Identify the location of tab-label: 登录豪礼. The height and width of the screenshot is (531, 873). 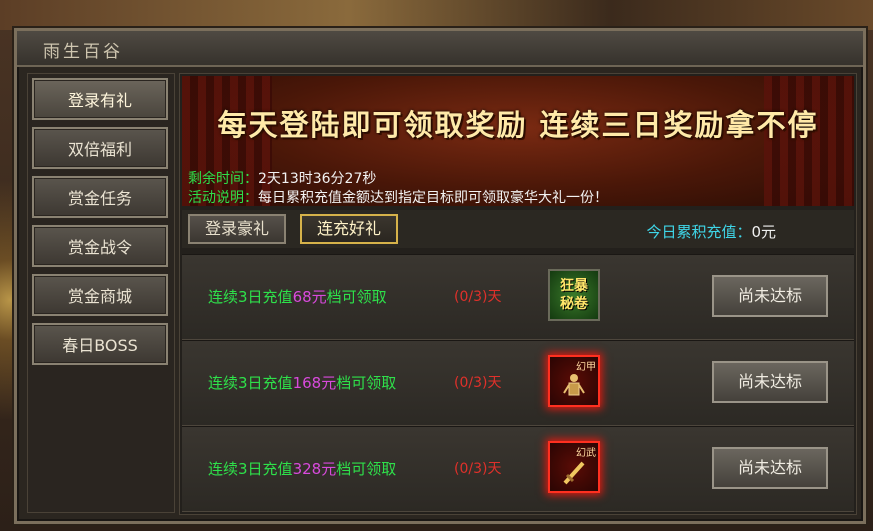
(236, 228).